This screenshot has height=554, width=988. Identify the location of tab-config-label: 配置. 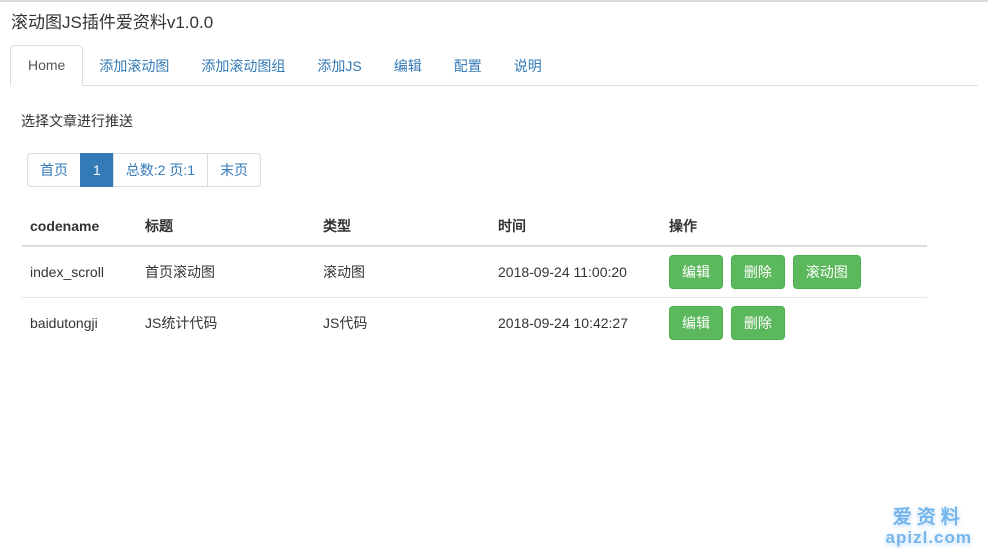
(468, 66).